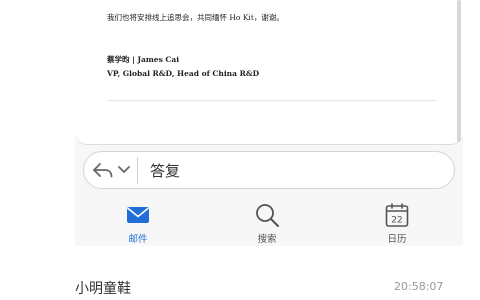 The width and height of the screenshot is (480, 300). Describe the element at coordinates (195, 17) in the screenshot. I see `email-body-text: 我们也将安排线上追思会，共同缅怀 Ho Kit，谢谢。` at that location.